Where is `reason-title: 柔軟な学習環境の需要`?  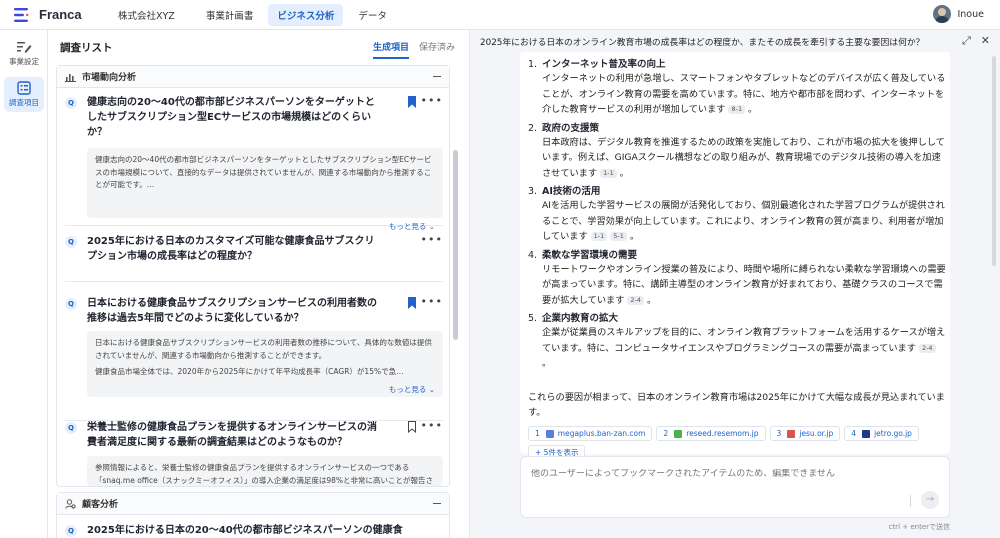
reason-title: 柔軟な学習環境の需要 is located at coordinates (590, 255).